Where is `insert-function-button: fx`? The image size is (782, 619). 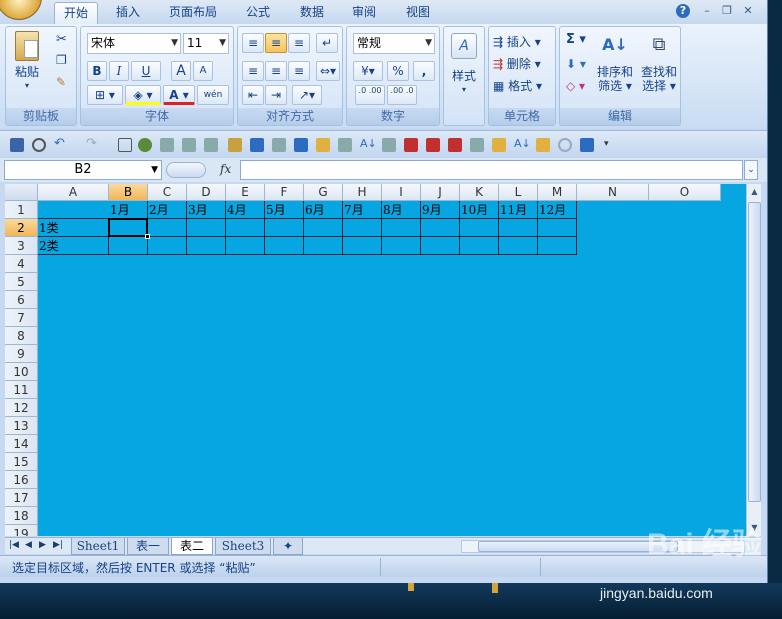
insert-function-button: fx is located at coordinates (225, 169).